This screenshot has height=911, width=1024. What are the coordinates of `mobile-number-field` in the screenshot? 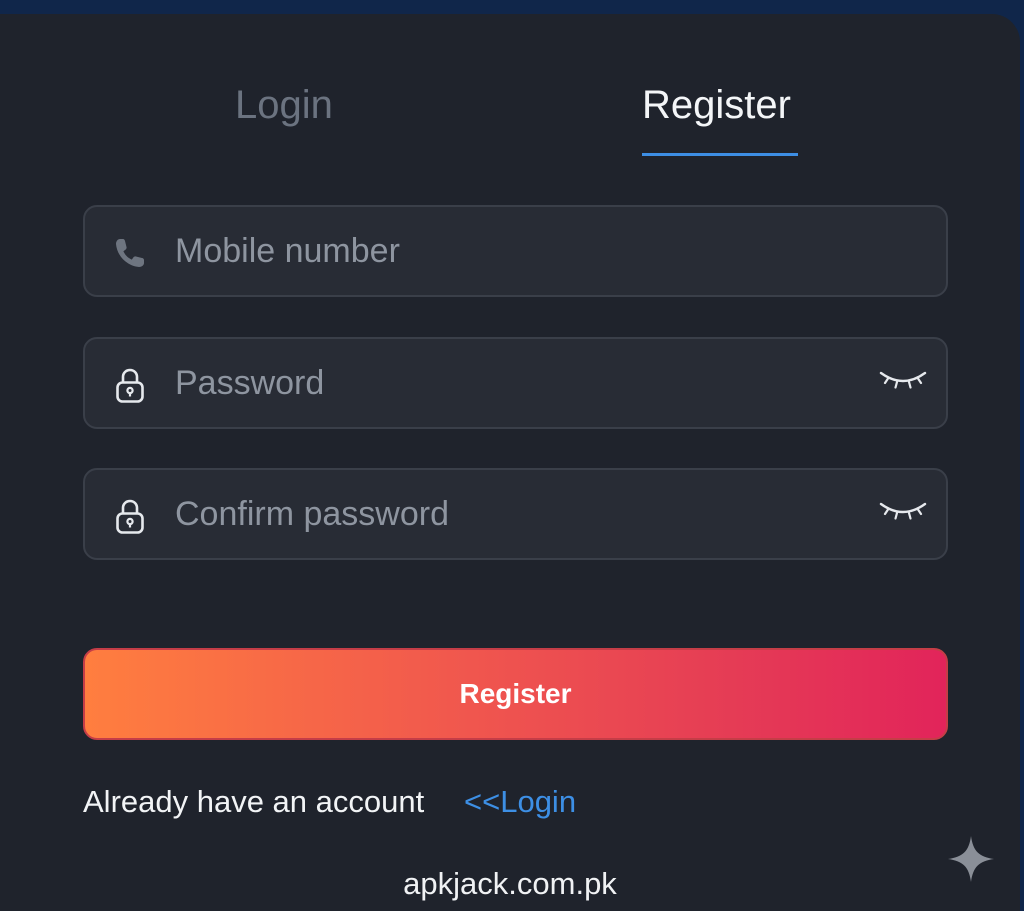 It's located at (515, 251).